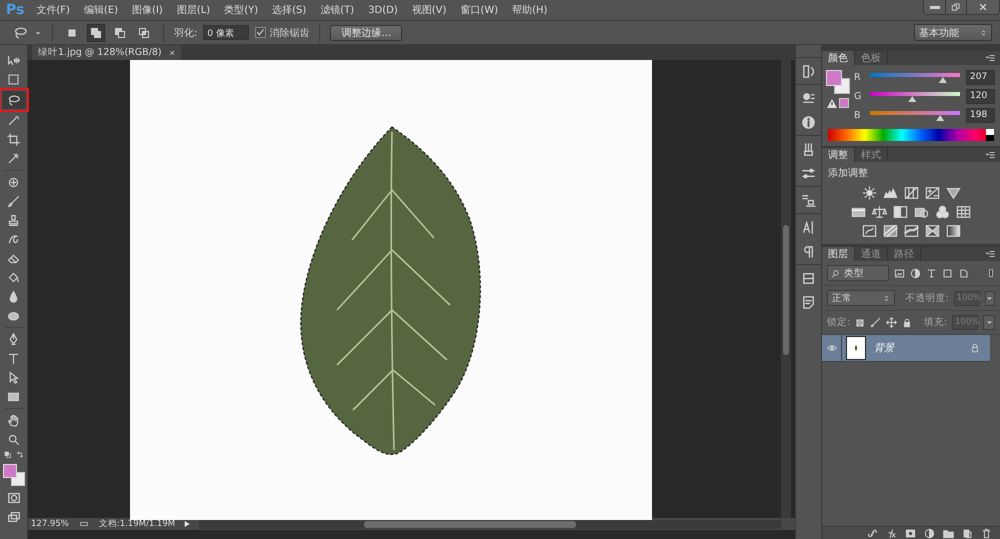  What do you see at coordinates (947, 273) in the screenshot?
I see `shape-filter-icon` at bounding box center [947, 273].